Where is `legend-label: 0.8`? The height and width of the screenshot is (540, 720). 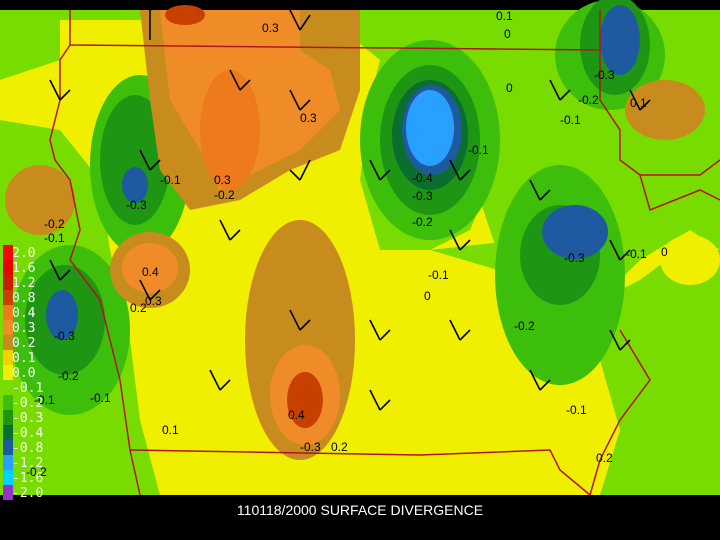 legend-label: 0.8 is located at coordinates (23, 298).